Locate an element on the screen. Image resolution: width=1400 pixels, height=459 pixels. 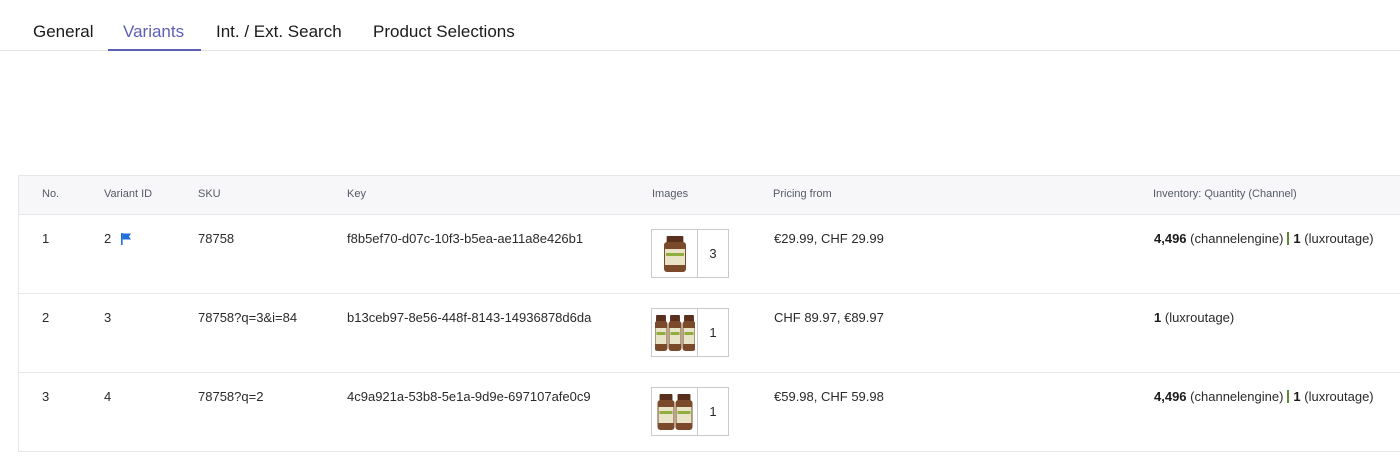
pricing-cell: €59.98, CHF 59.98 is located at coordinates (829, 396).